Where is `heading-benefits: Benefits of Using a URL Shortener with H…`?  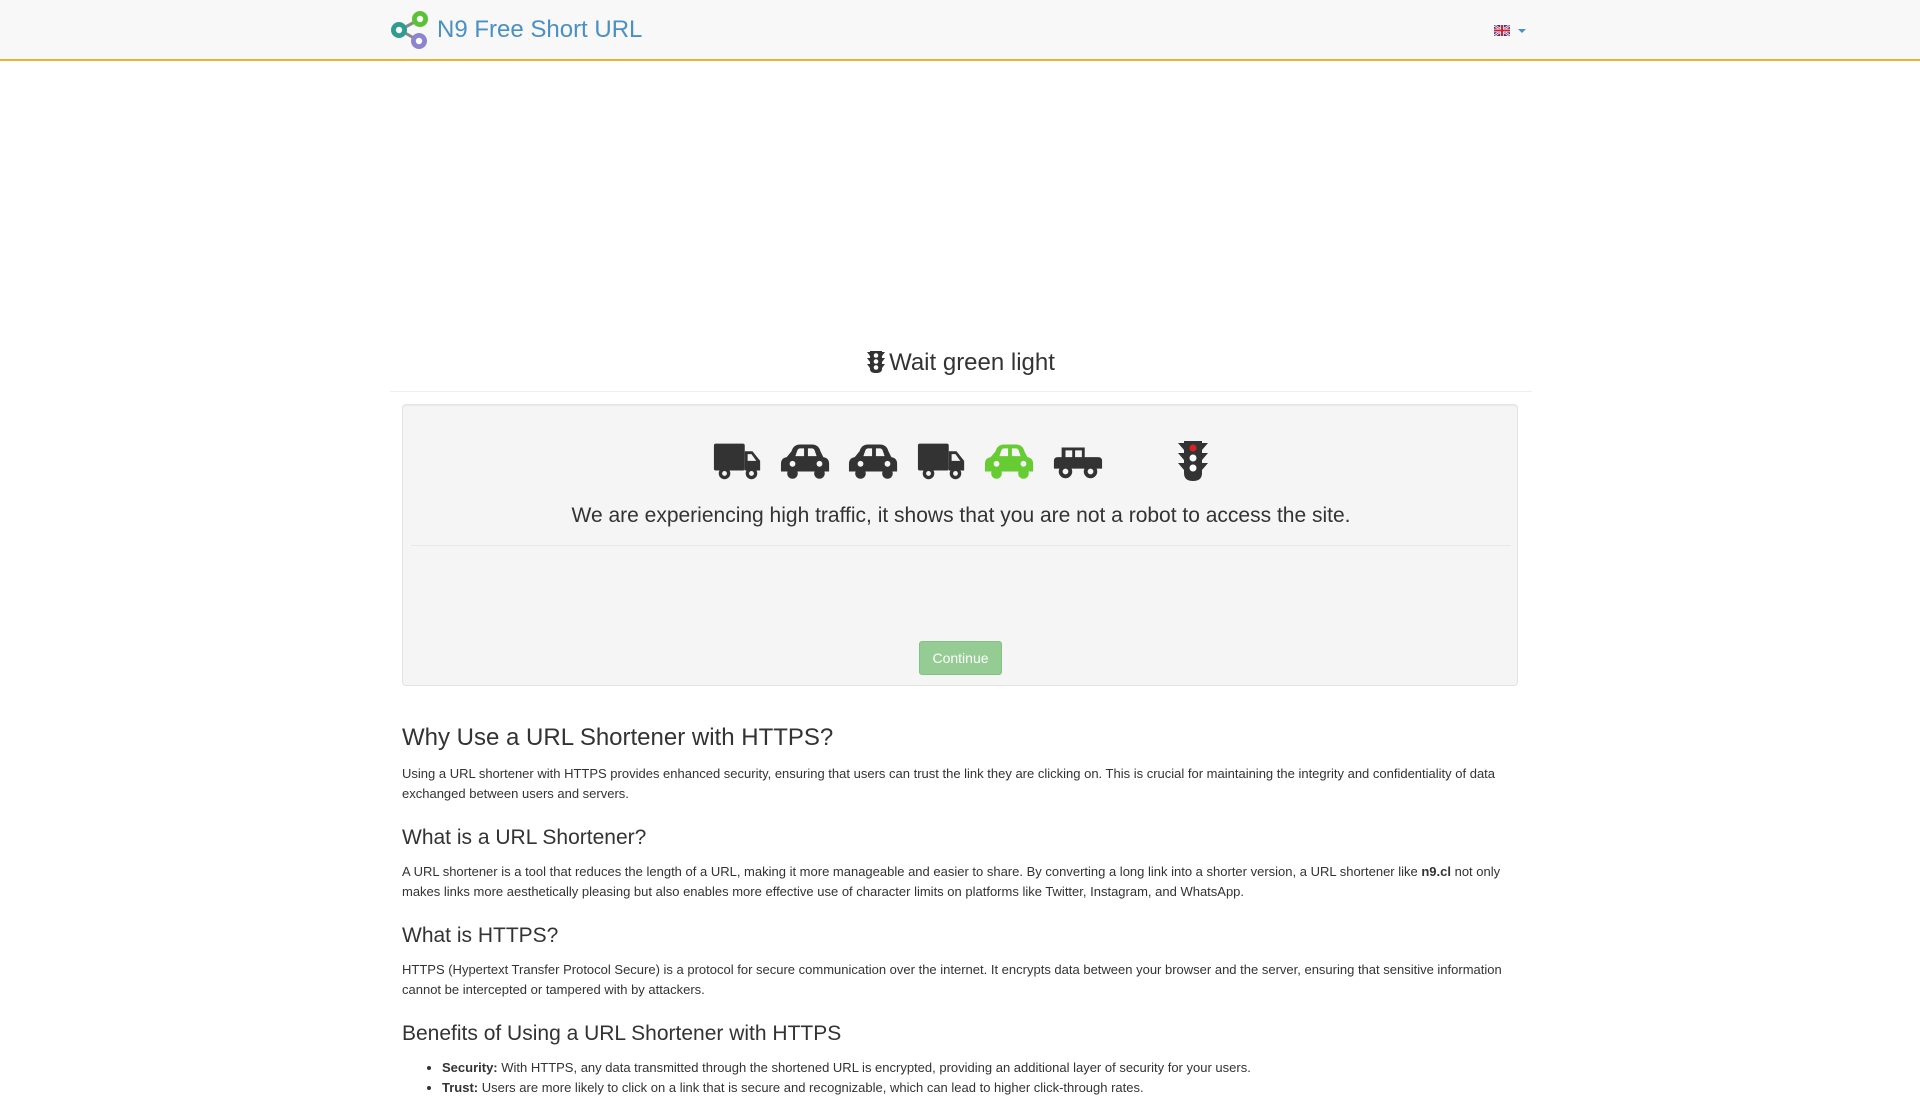
heading-benefits: Benefits of Using a URL Shortener with H… is located at coordinates (622, 1033).